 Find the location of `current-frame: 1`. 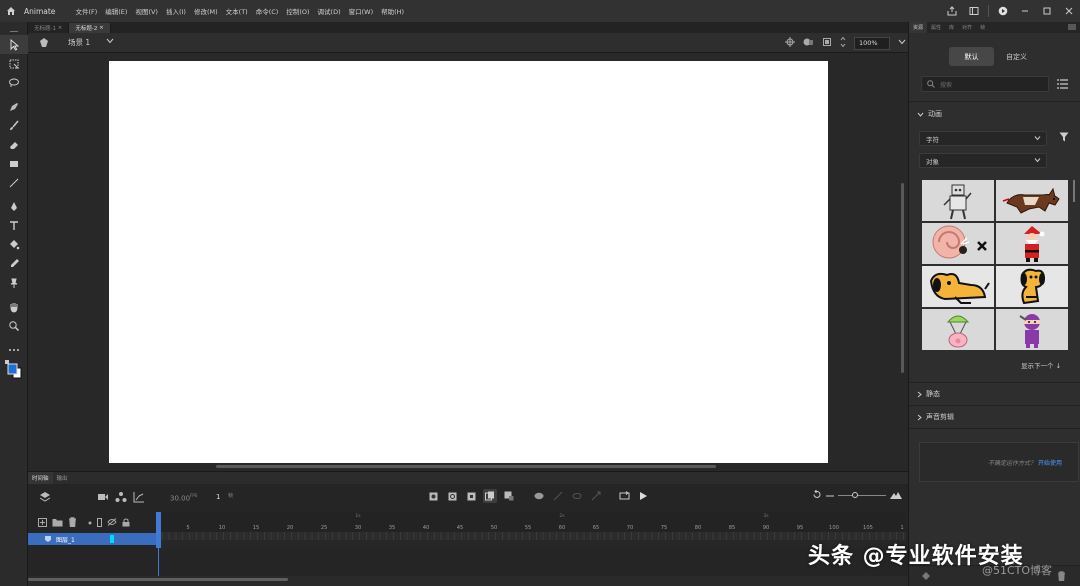

current-frame: 1 is located at coordinates (218, 497).